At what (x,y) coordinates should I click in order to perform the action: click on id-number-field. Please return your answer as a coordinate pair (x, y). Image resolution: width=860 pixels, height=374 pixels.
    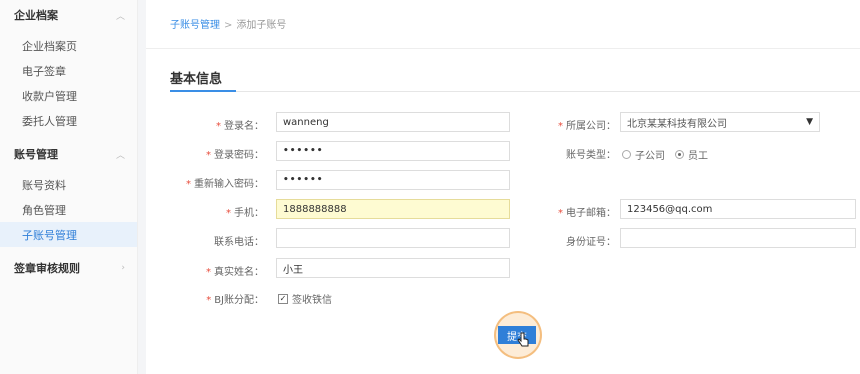
    Looking at the image, I should click on (738, 238).